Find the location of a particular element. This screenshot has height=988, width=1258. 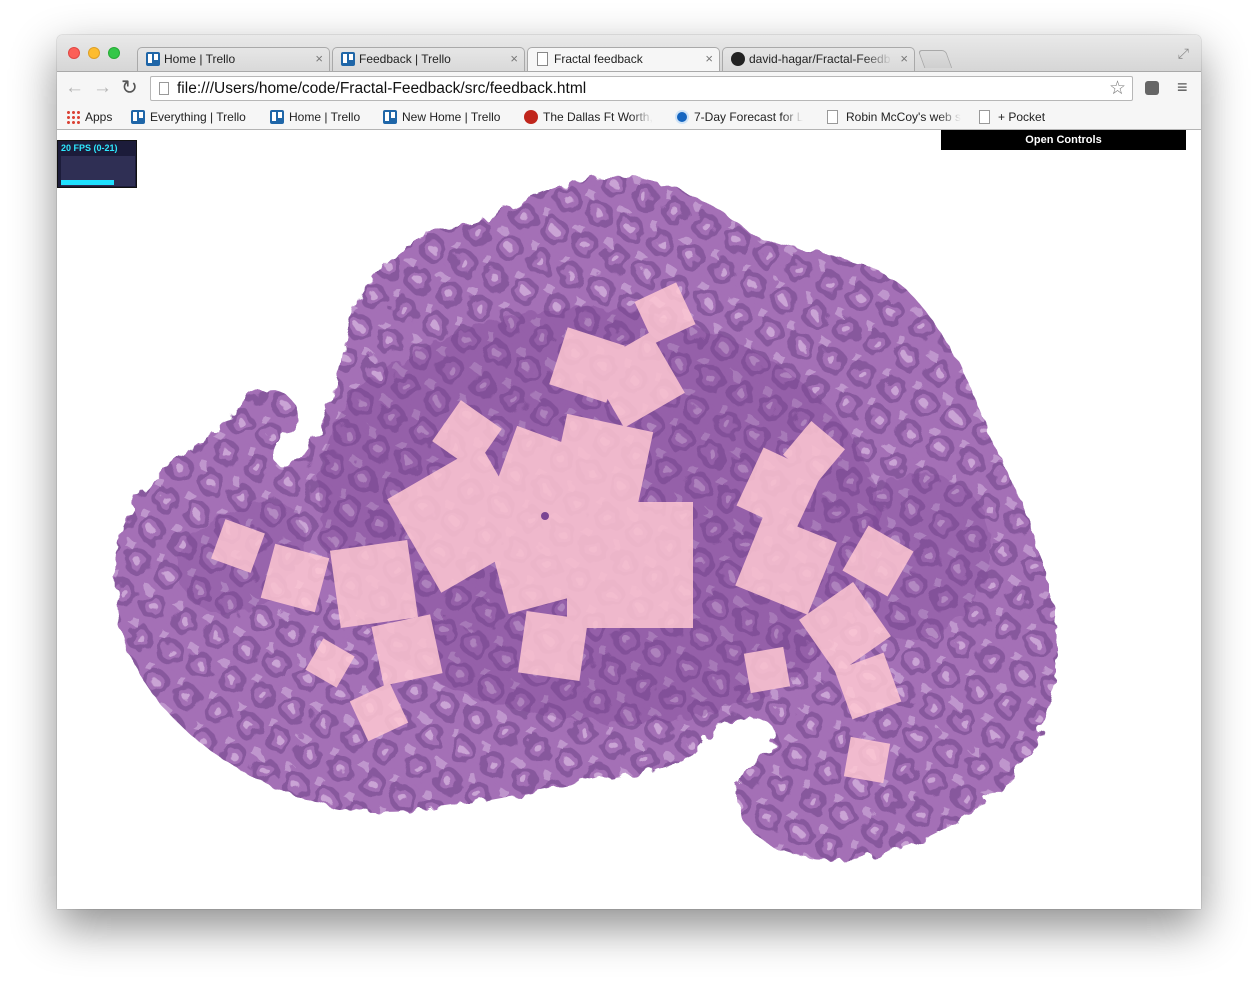

bookmark-label: Robin McCoy's web s is located at coordinates (903, 117).